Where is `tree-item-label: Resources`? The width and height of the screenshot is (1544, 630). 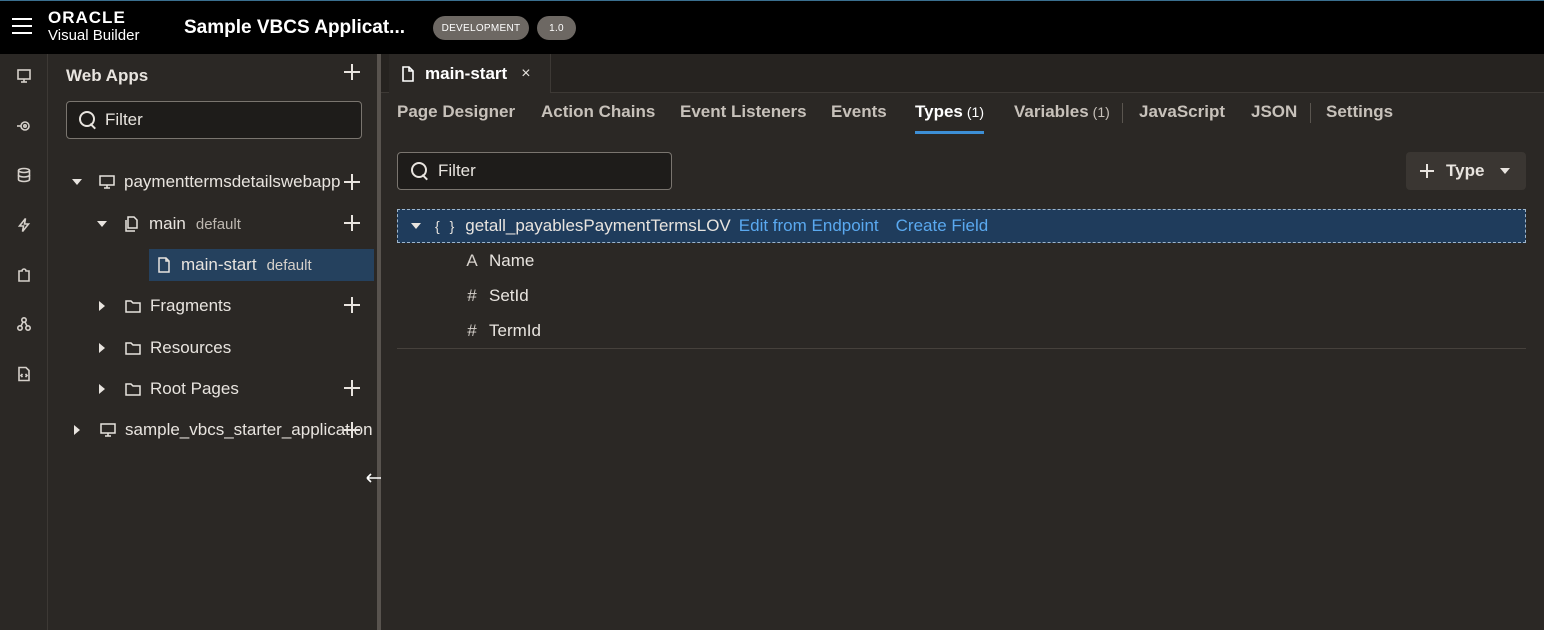 tree-item-label: Resources is located at coordinates (191, 347).